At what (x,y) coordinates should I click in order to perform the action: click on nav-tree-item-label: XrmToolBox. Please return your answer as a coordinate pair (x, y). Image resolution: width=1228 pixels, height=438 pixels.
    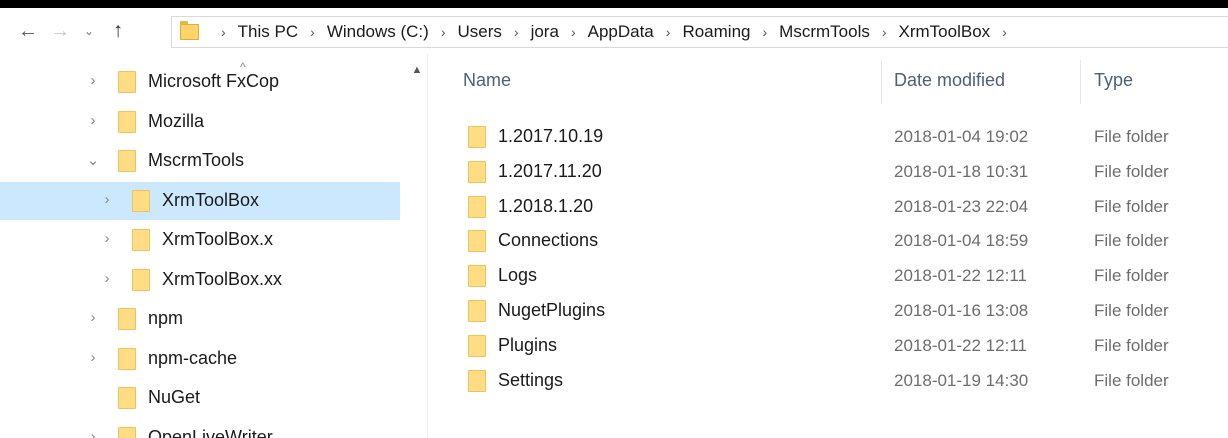
    Looking at the image, I should click on (211, 199).